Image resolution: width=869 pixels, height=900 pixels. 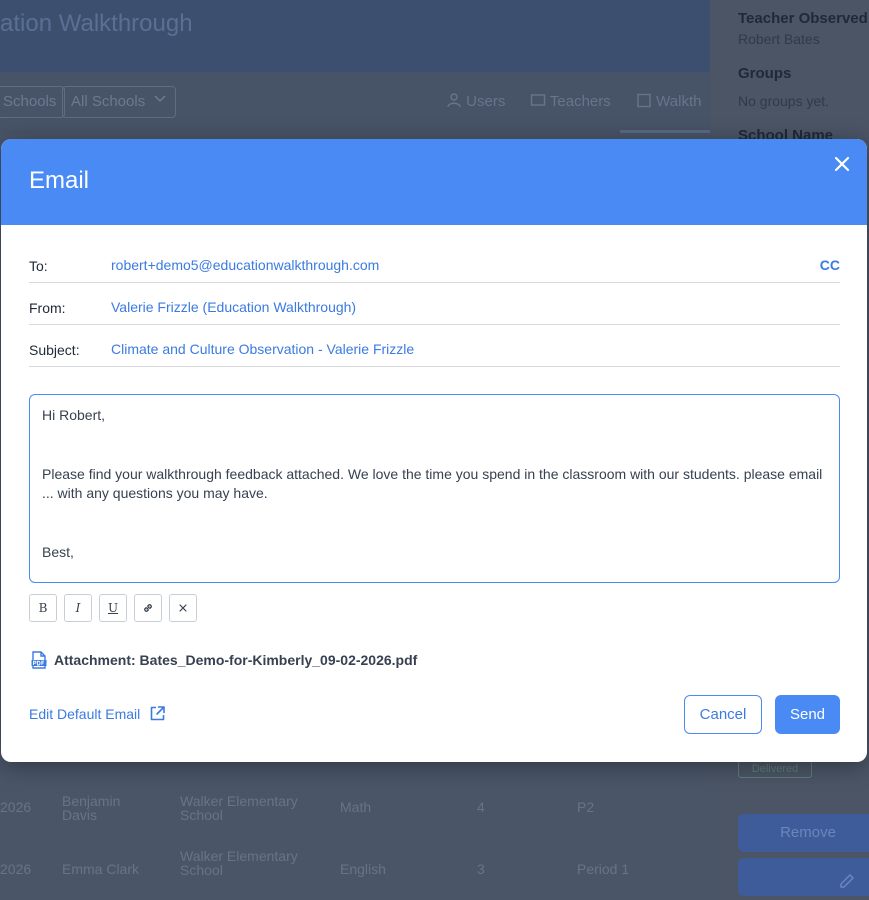 I want to click on all-schools-label: All Schools, so click(x=108, y=101).